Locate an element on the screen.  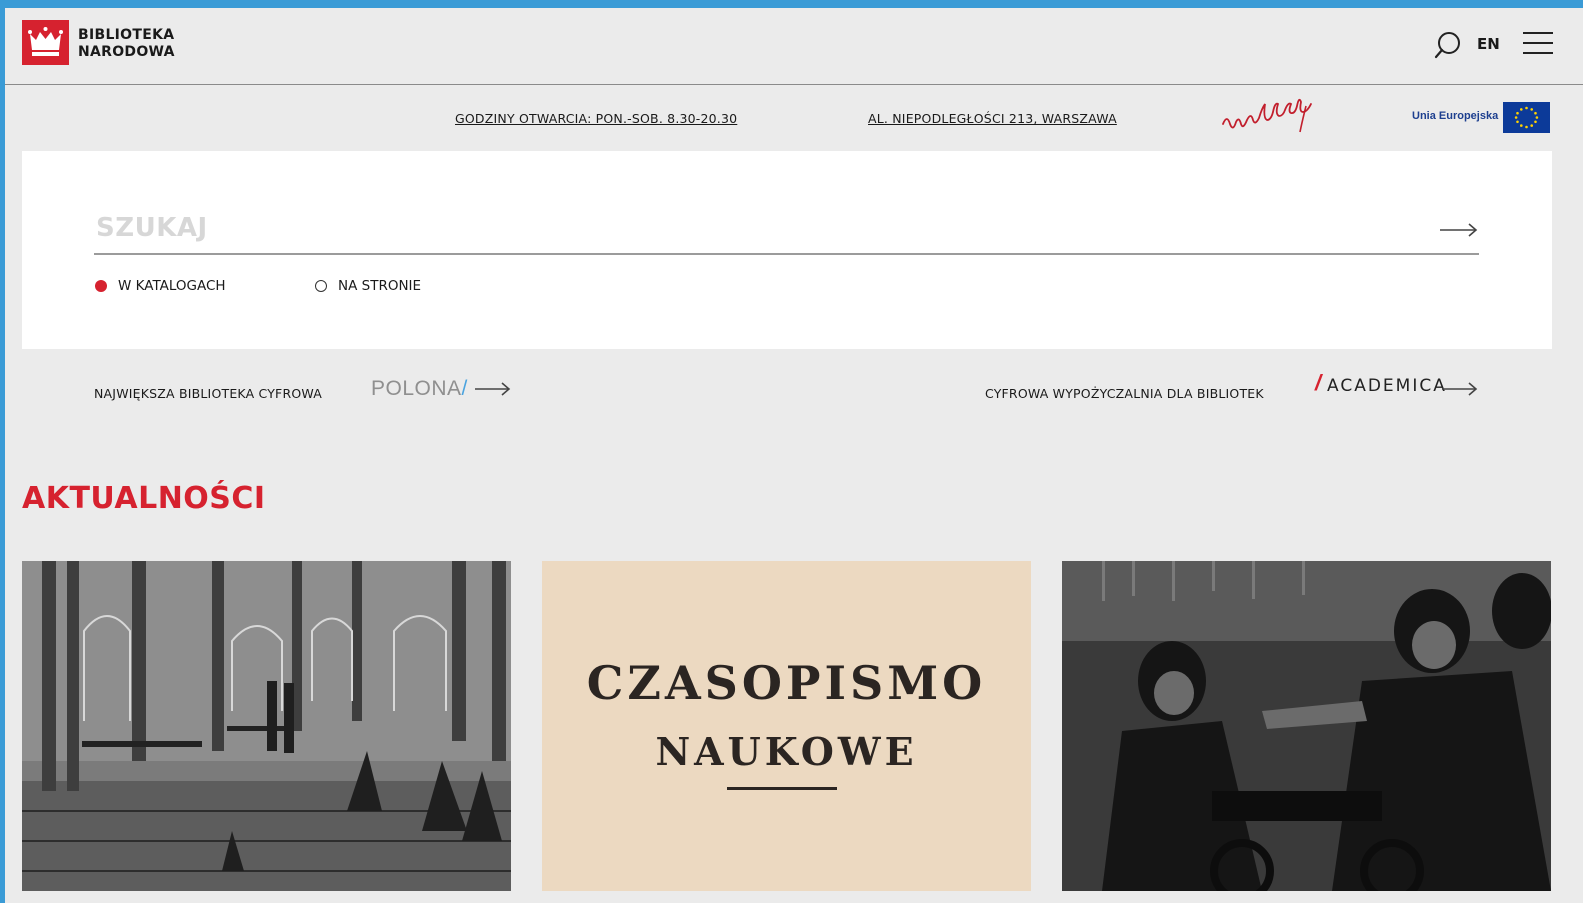
polona-word: POLONA is located at coordinates (416, 388).